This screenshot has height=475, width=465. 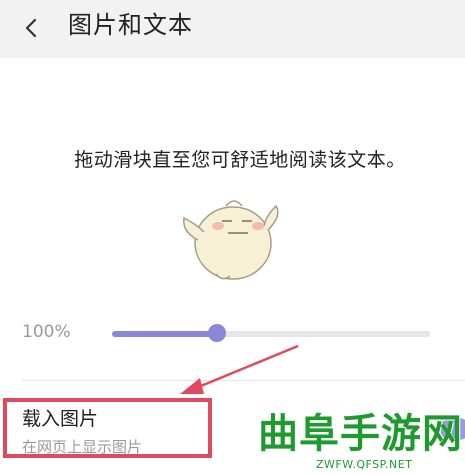 What do you see at coordinates (243, 380) in the screenshot?
I see `divider` at bounding box center [243, 380].